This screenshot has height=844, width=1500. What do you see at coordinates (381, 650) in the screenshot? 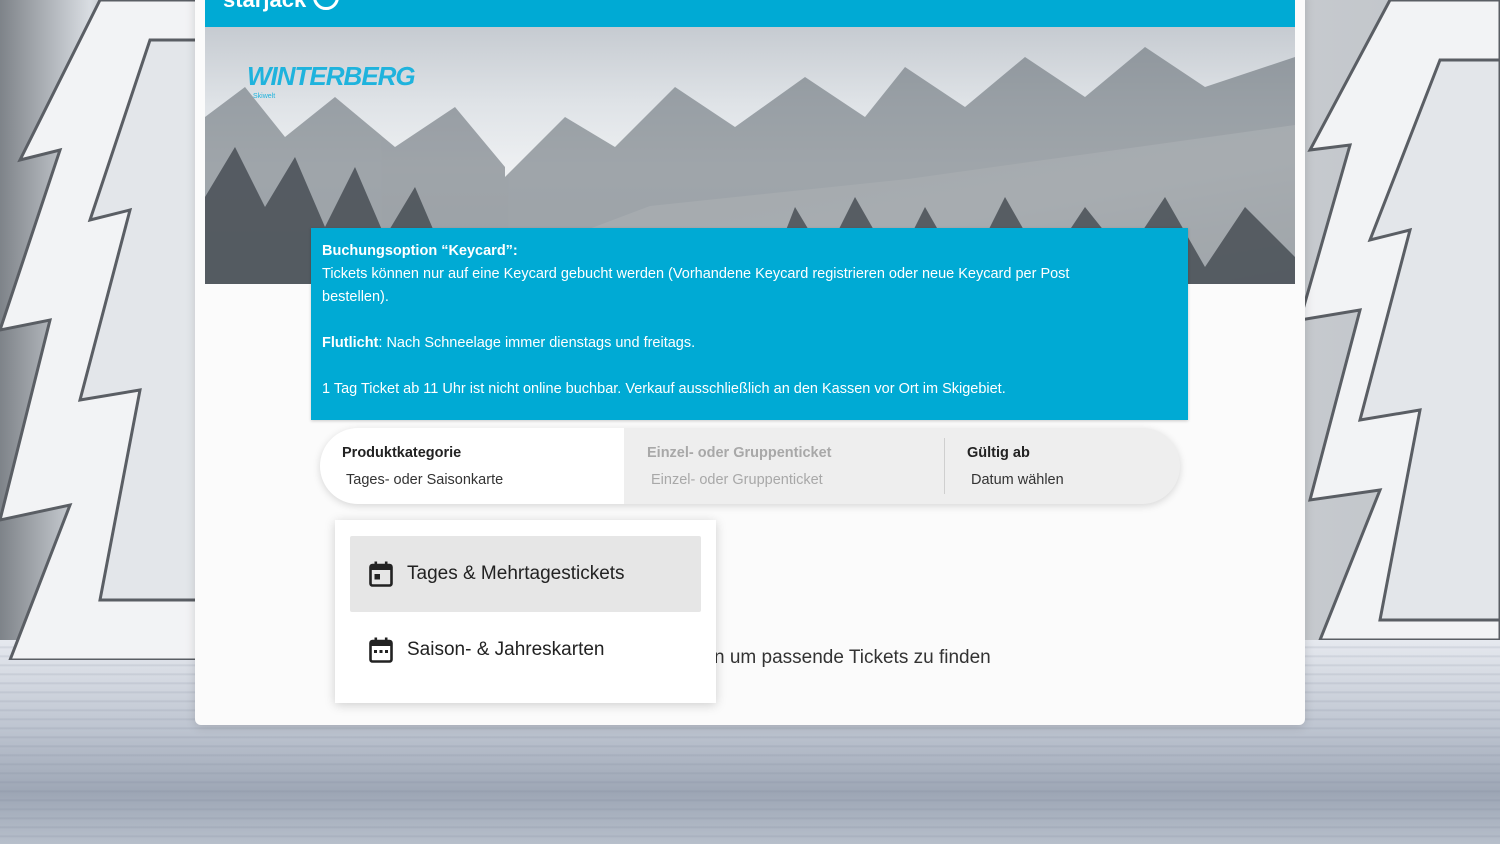
I see `calendar-dots-icon` at bounding box center [381, 650].